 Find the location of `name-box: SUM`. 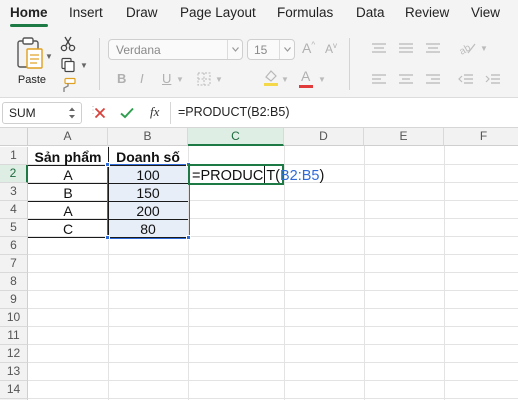

name-box: SUM is located at coordinates (42, 113).